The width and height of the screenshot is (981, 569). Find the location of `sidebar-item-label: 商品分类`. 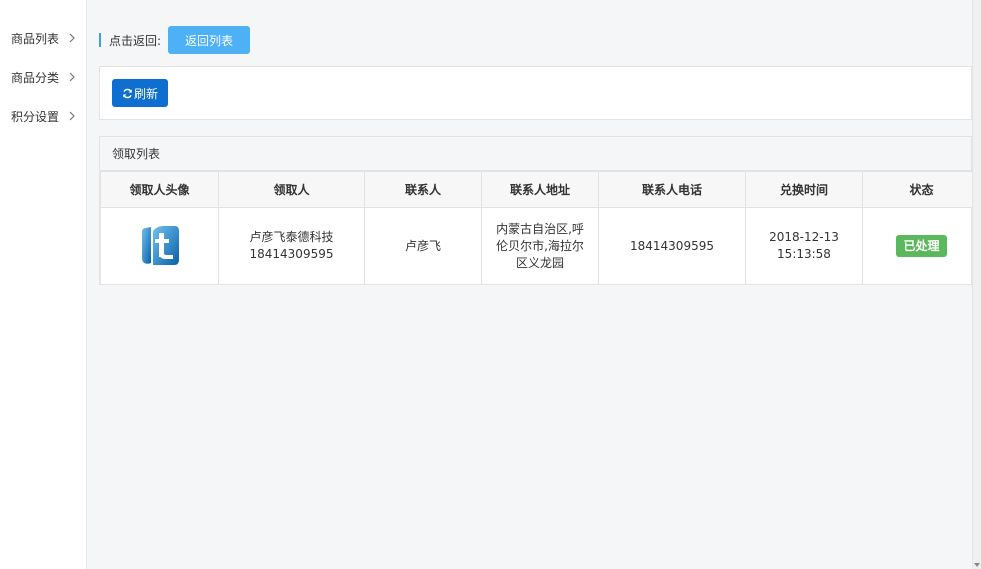

sidebar-item-label: 商品分类 is located at coordinates (35, 77).